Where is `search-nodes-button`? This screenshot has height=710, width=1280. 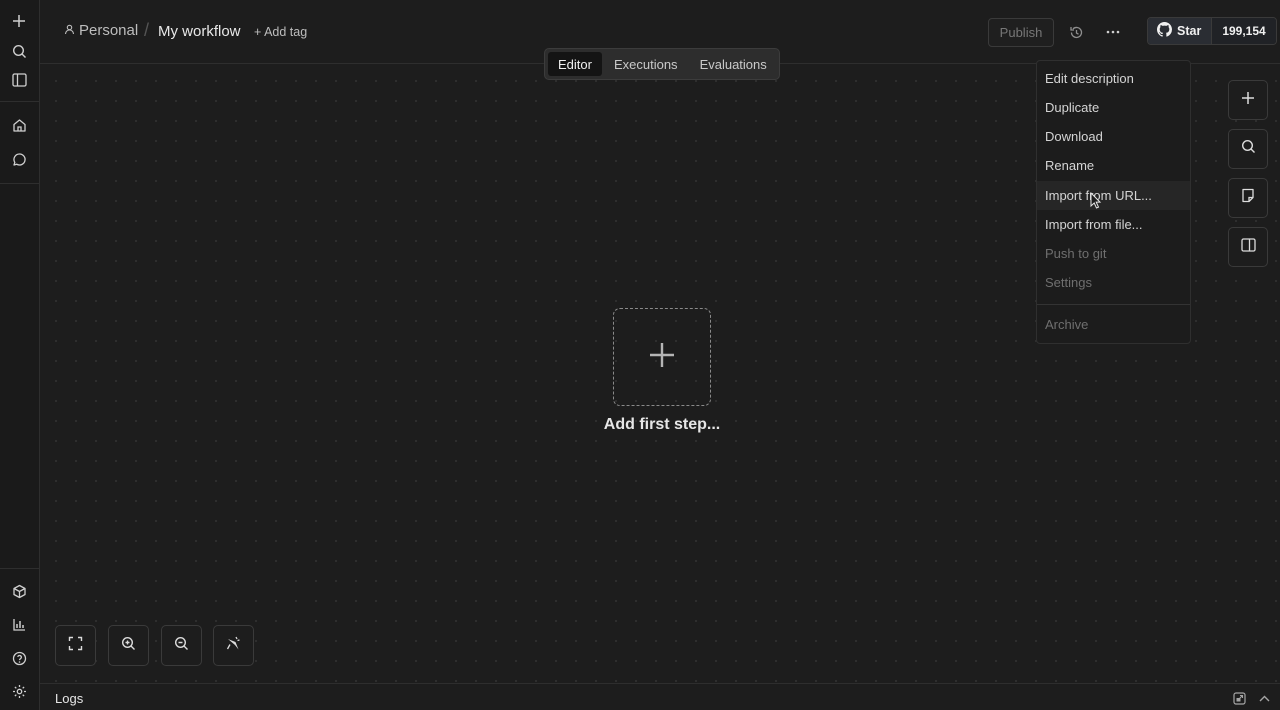 search-nodes-button is located at coordinates (1248, 149).